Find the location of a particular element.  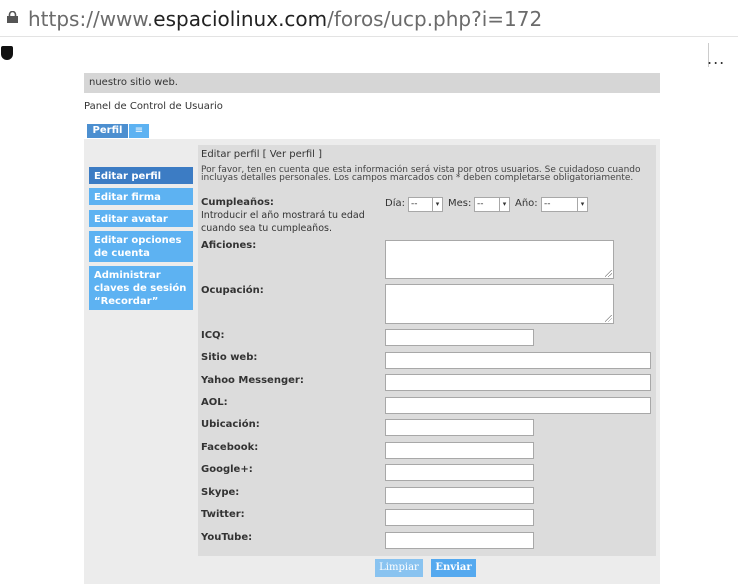

day-label: Día: is located at coordinates (395, 203).